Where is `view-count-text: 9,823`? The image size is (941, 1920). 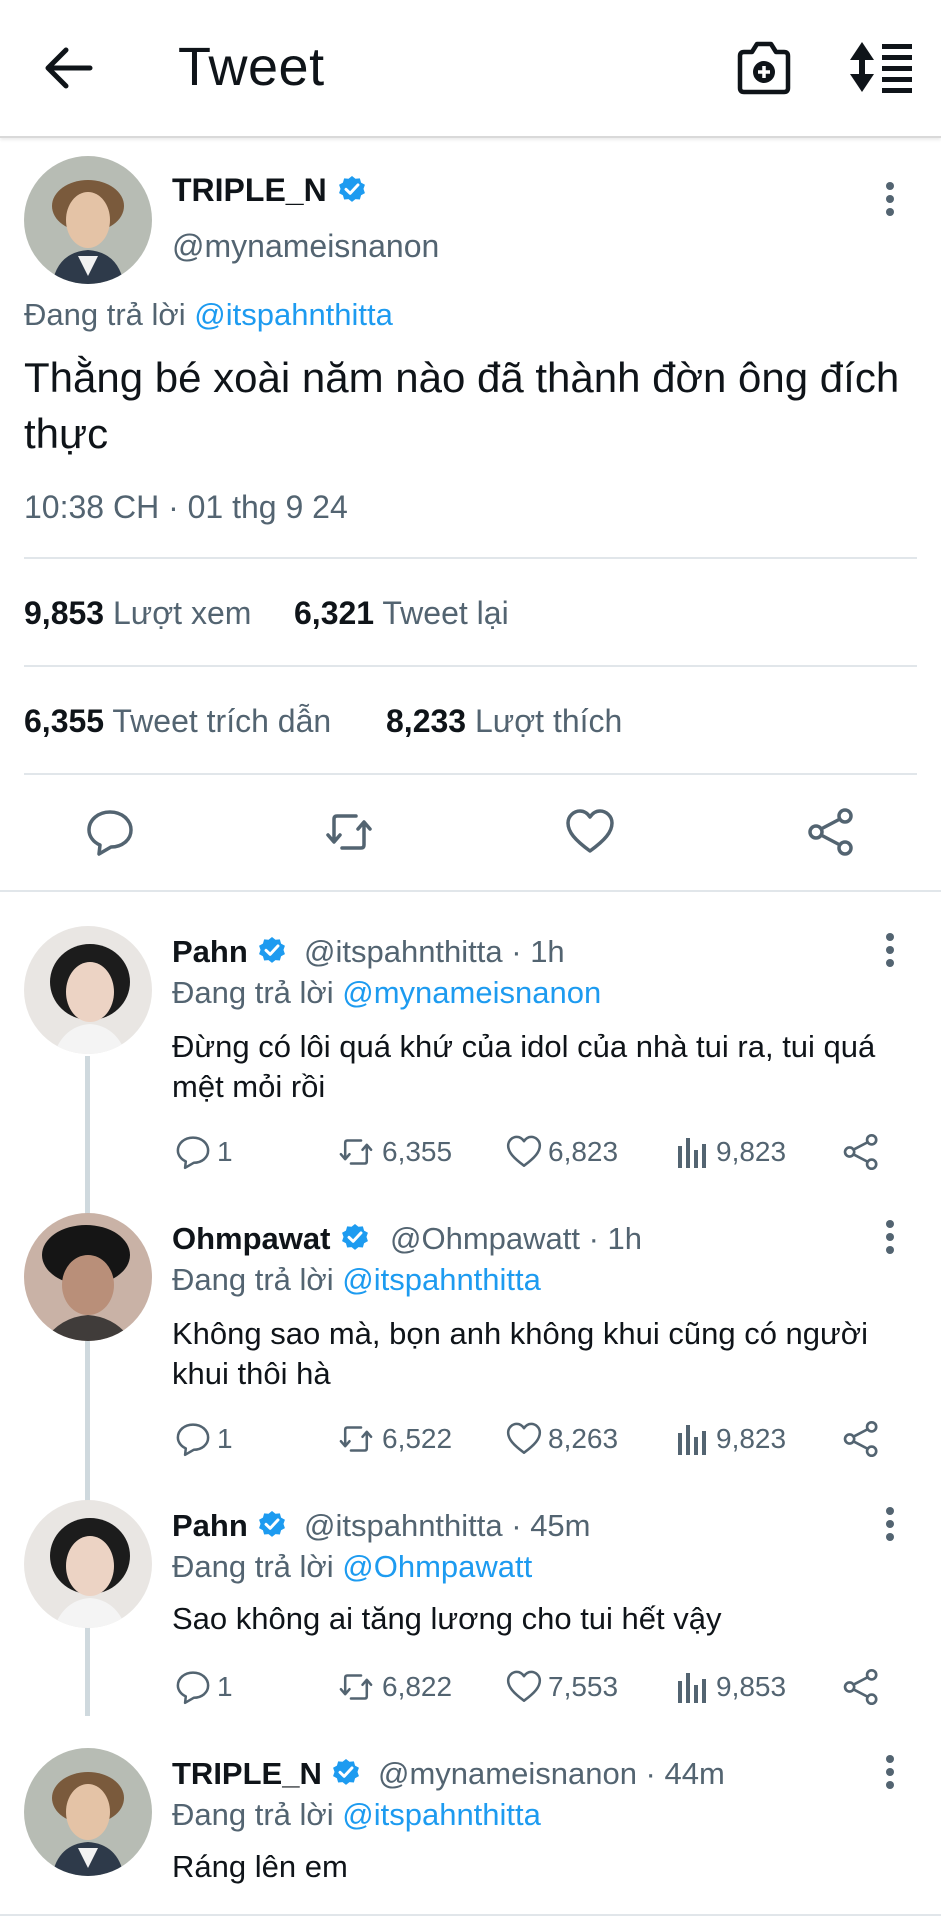
view-count-text: 9,823 is located at coordinates (751, 1151).